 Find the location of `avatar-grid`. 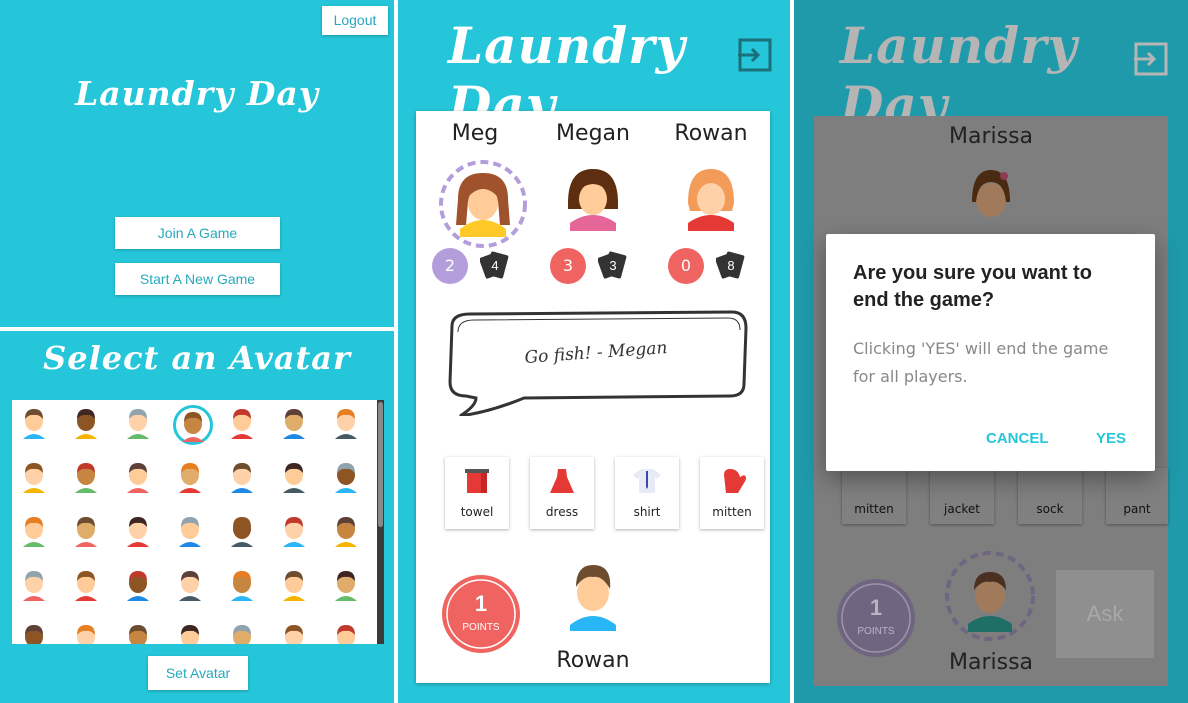

avatar-grid is located at coordinates (198, 522).